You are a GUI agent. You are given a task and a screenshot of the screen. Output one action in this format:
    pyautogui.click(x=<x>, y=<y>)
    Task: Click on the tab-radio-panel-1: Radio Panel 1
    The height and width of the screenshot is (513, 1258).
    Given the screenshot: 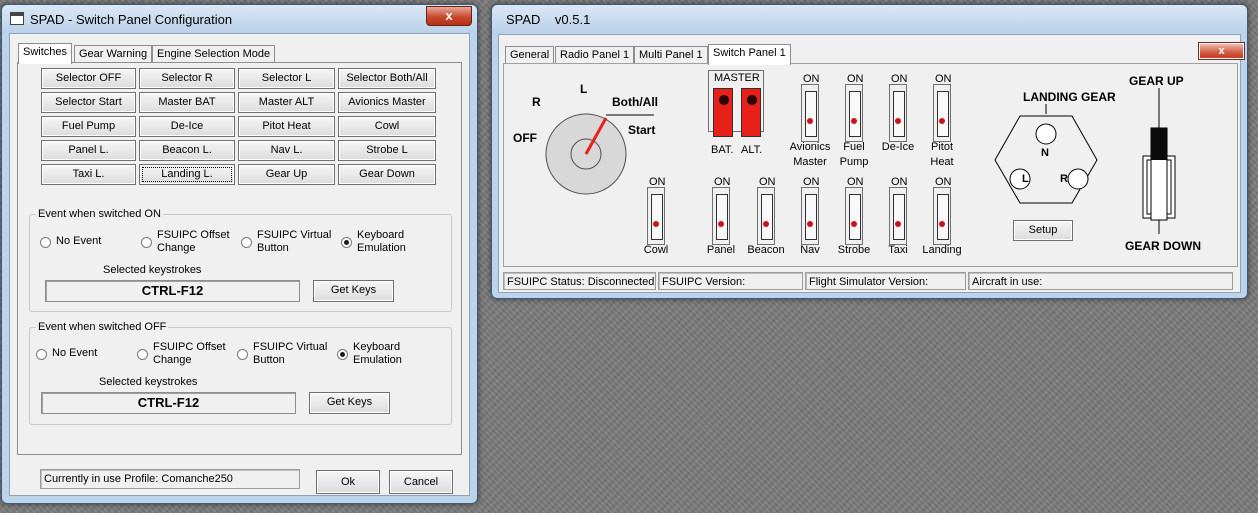 What is the action you would take?
    pyautogui.click(x=595, y=55)
    